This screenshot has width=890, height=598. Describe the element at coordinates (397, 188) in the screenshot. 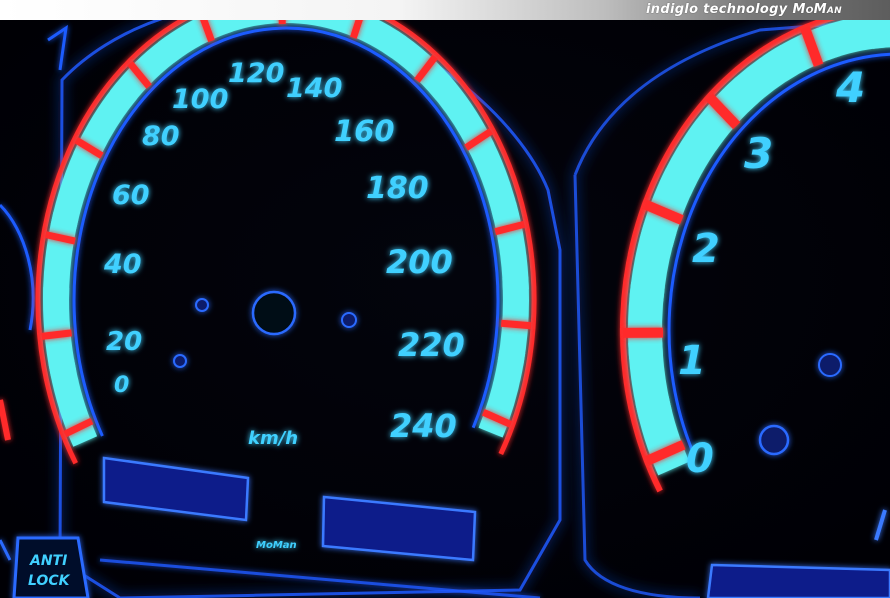

I see `speed-numeral-180: 180` at that location.